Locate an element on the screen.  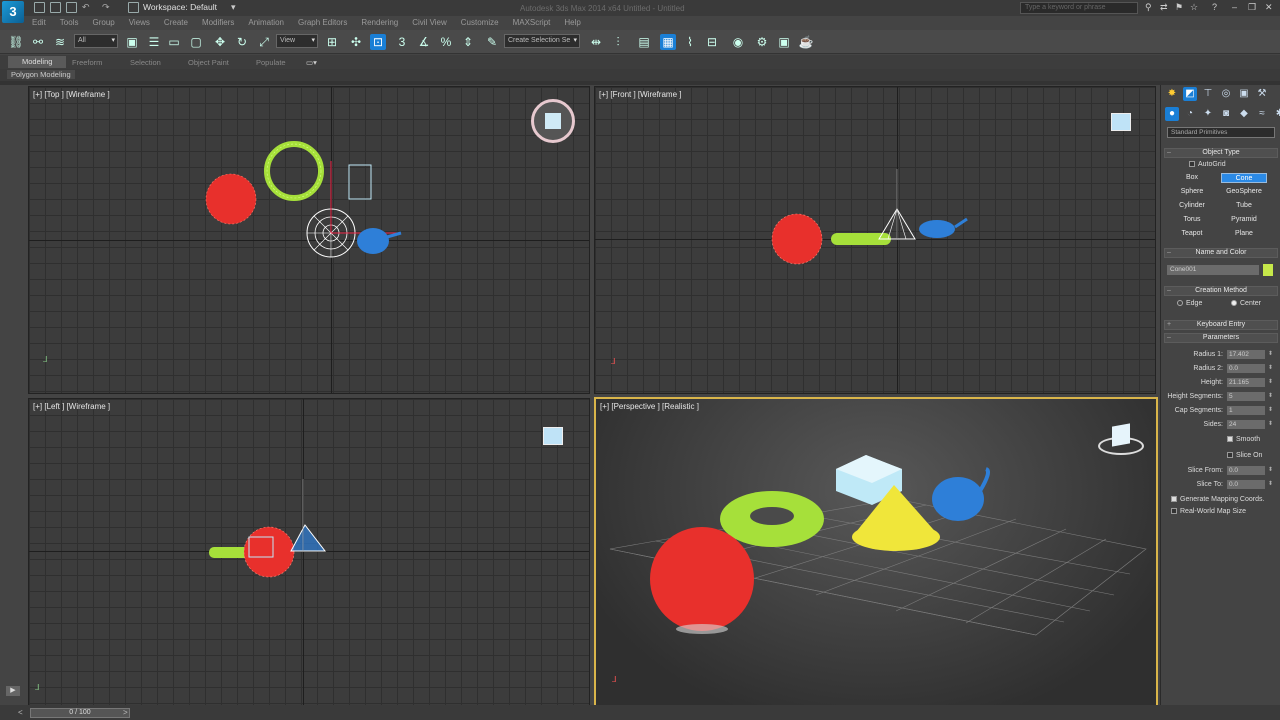
viewcube-perspective is located at coordinates (1121, 439).